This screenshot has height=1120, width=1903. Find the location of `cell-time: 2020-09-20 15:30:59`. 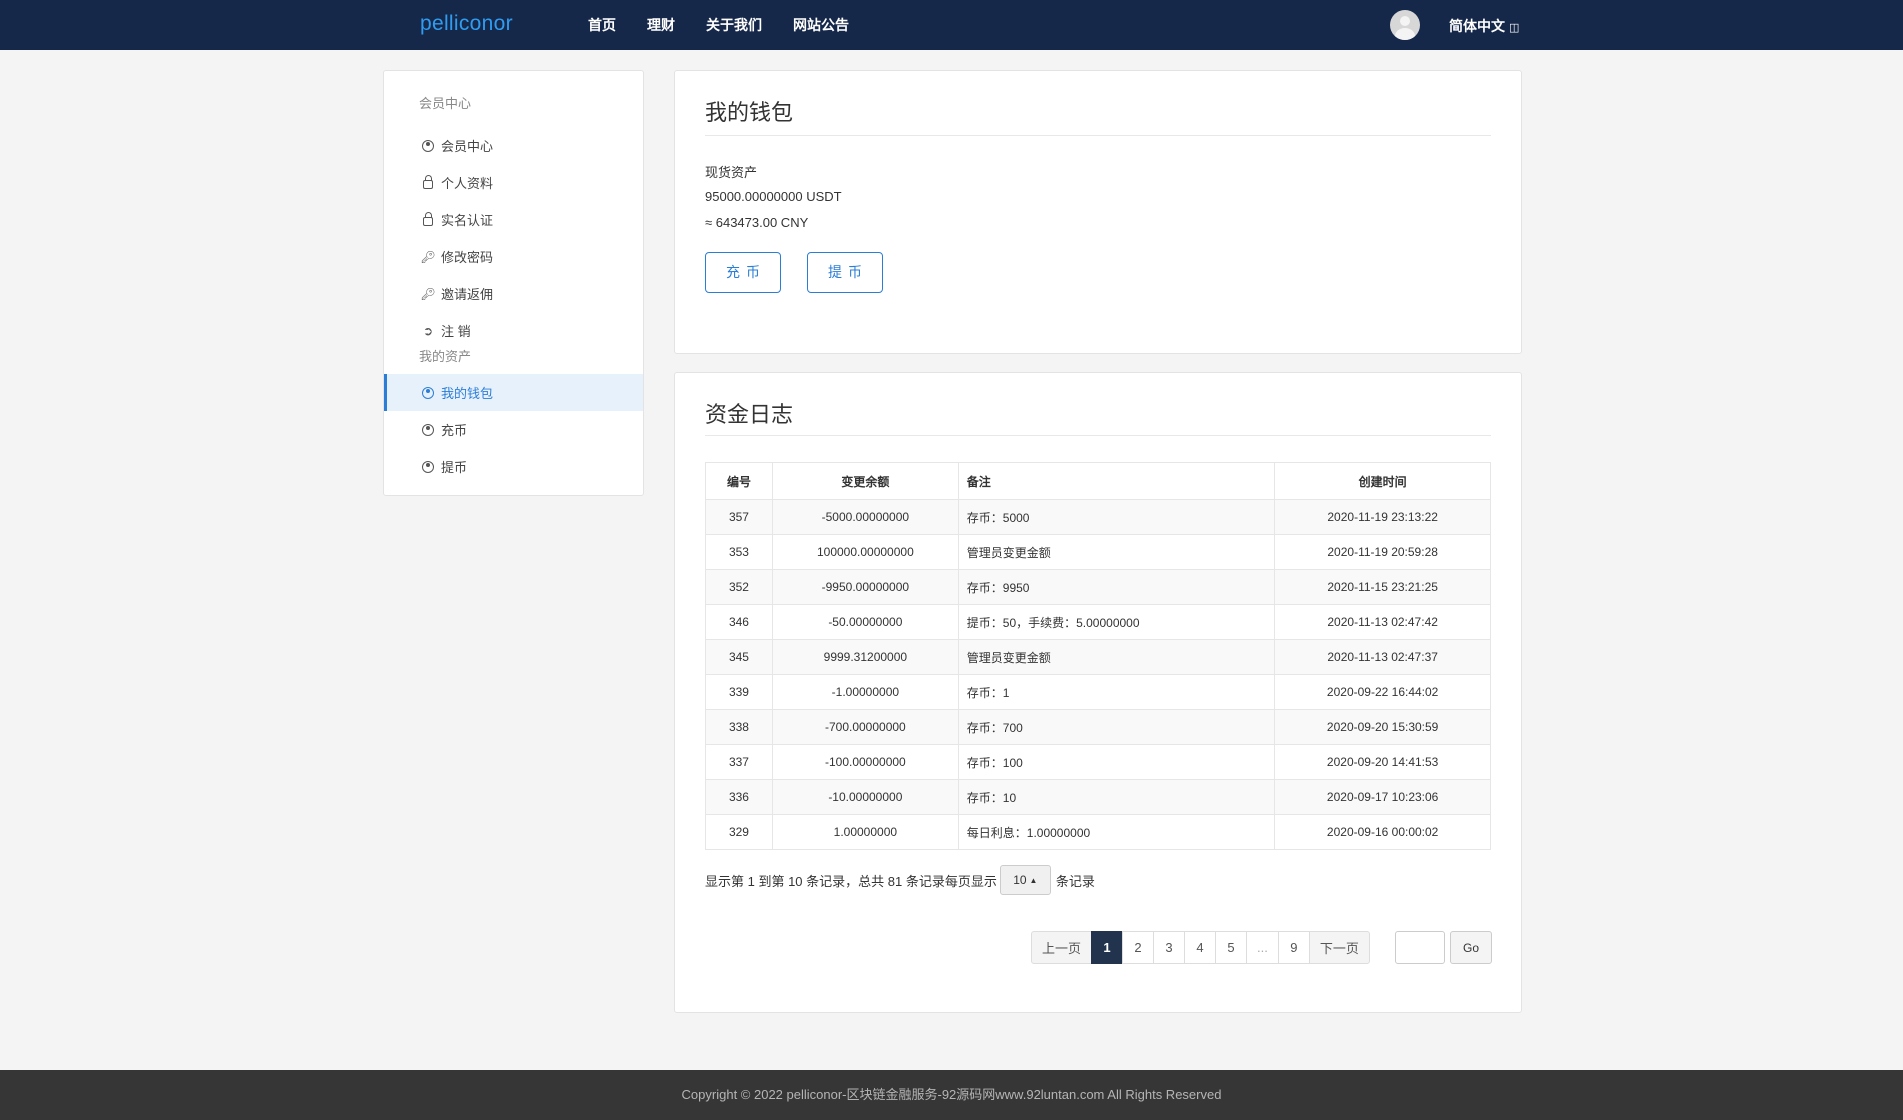

cell-time: 2020-09-20 15:30:59 is located at coordinates (1382, 727).